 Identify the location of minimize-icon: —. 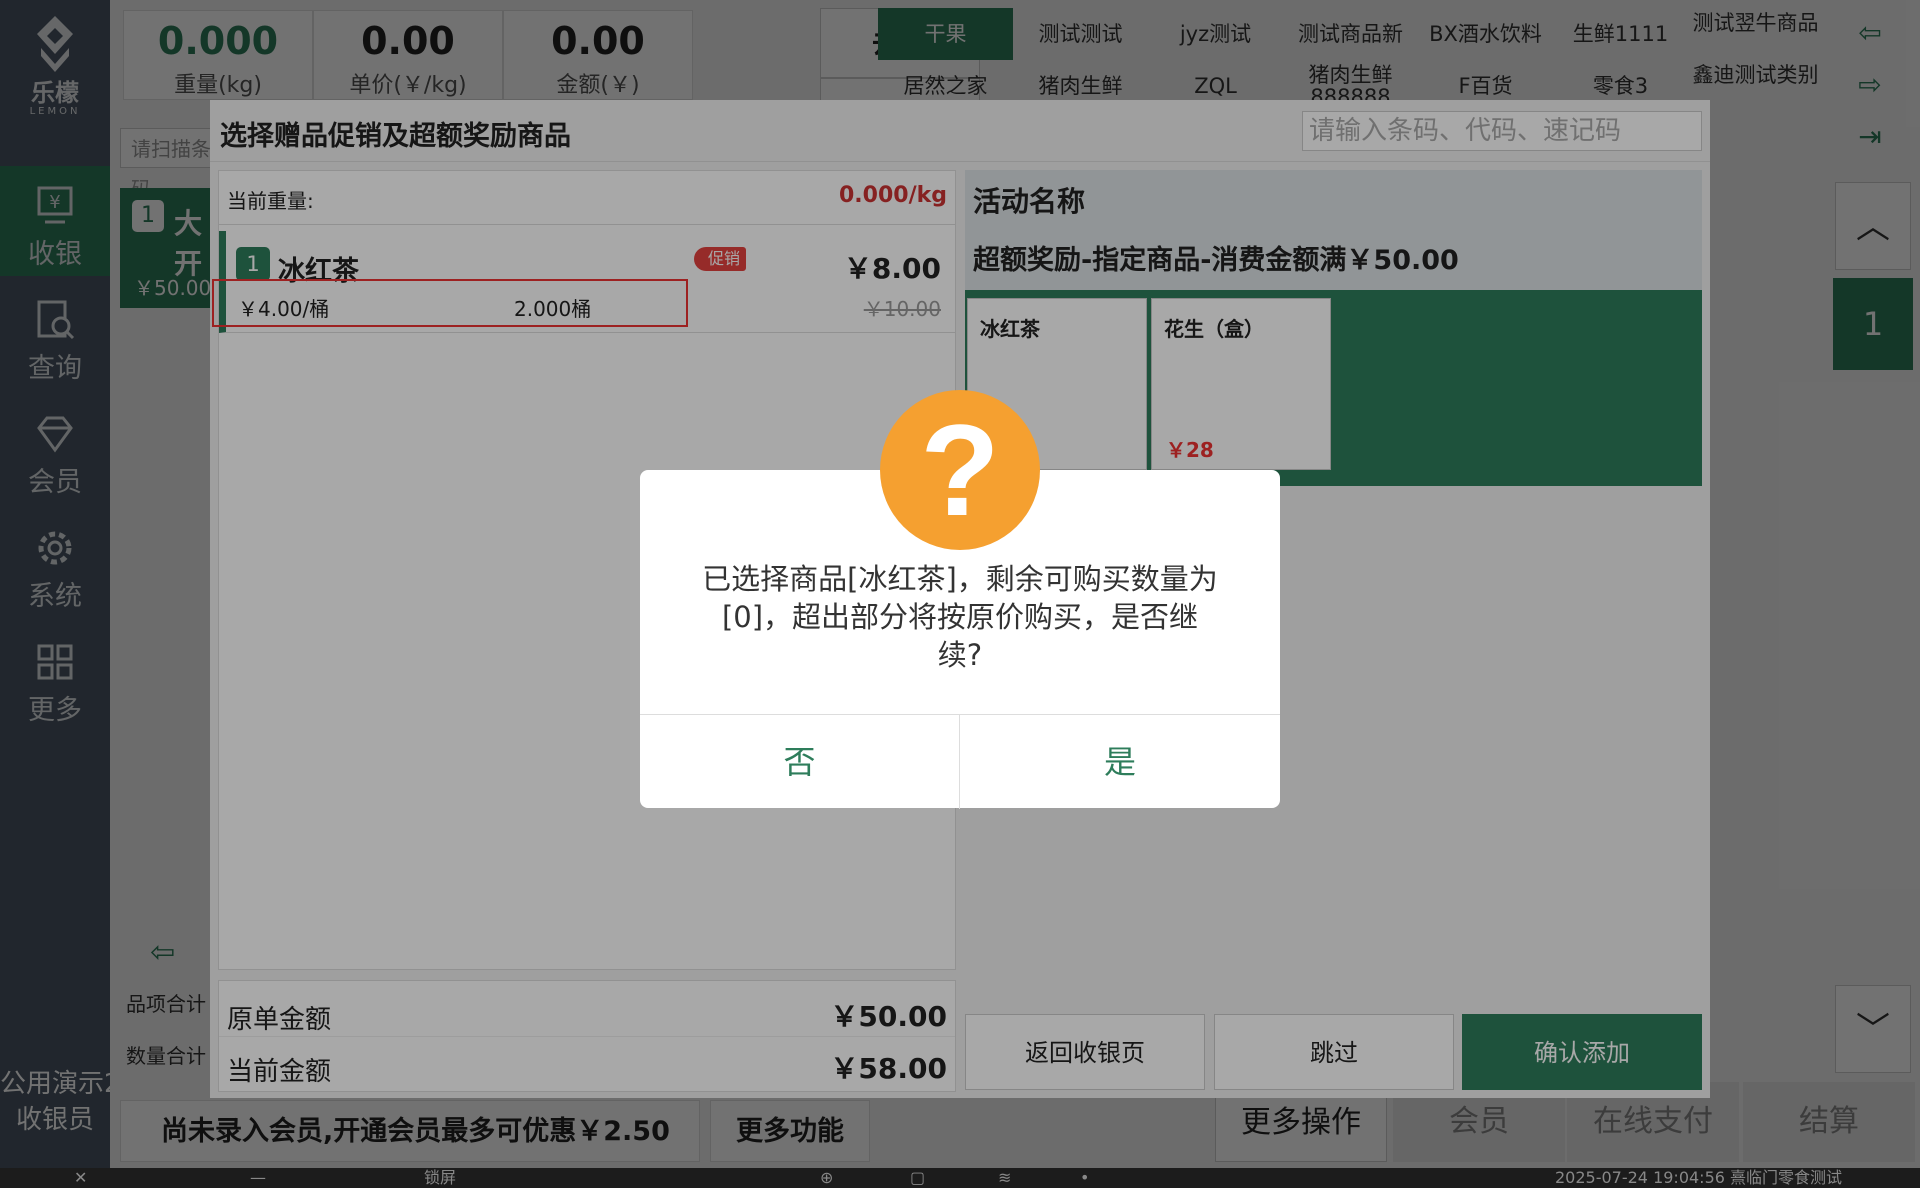
(258, 1178).